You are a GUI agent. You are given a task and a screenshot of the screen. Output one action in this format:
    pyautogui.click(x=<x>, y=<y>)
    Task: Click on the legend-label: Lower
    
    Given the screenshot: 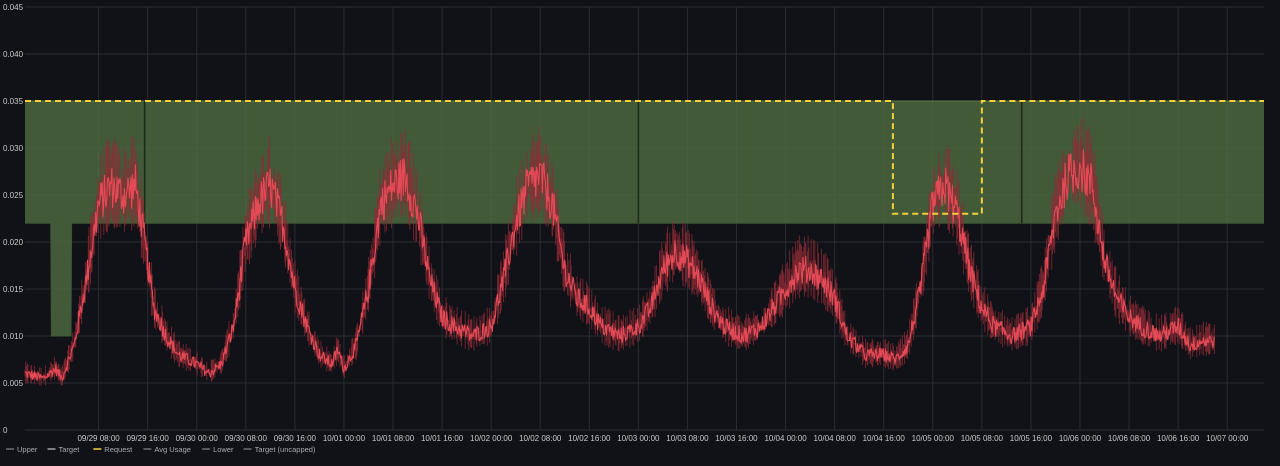 What is the action you would take?
    pyautogui.click(x=223, y=449)
    